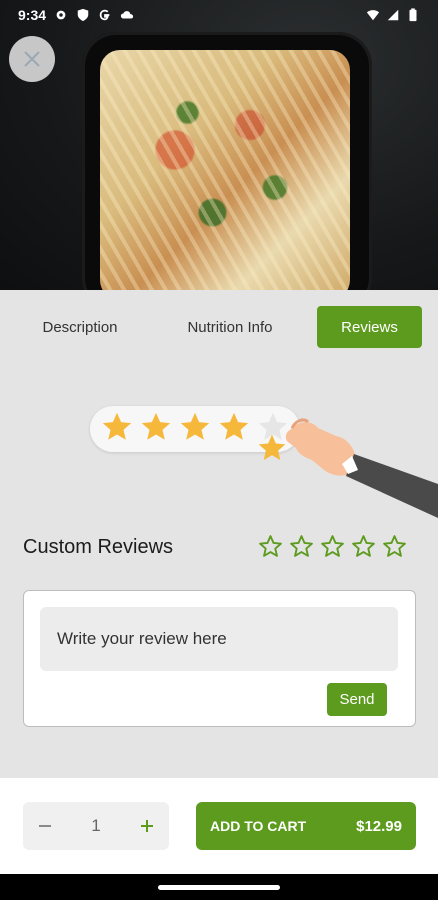 The width and height of the screenshot is (438, 900). I want to click on decrease-quantity-button, so click(45, 826).